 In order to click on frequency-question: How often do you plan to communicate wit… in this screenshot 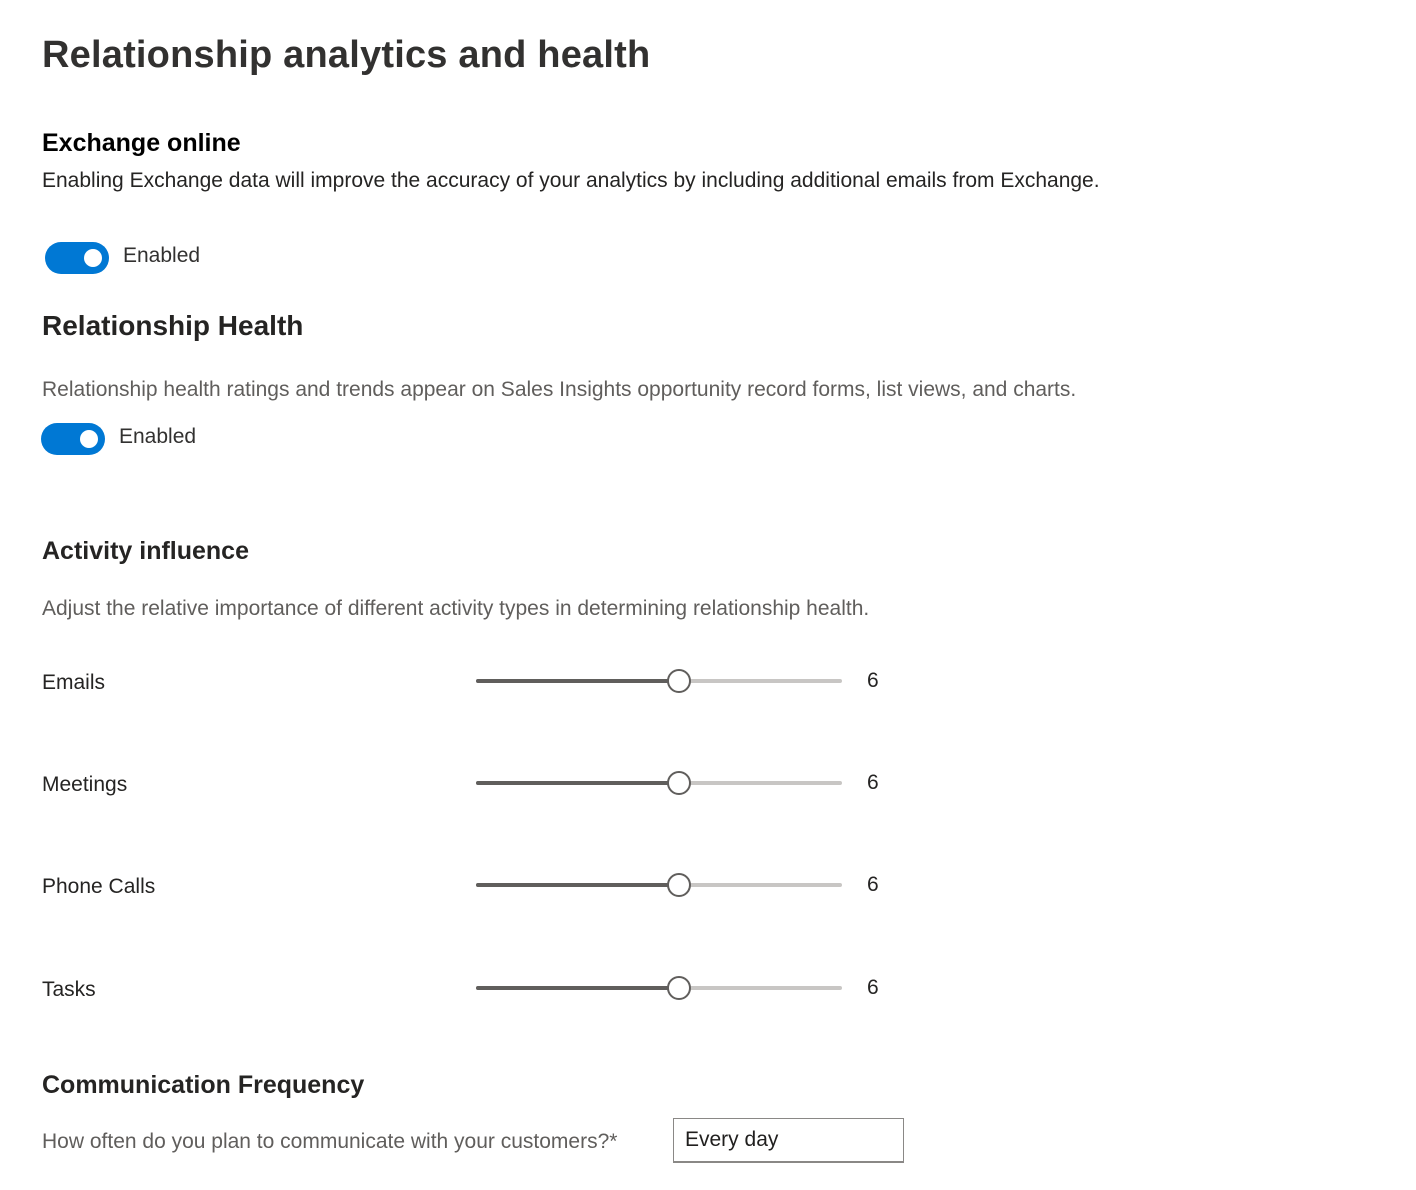, I will do `click(330, 1141)`.